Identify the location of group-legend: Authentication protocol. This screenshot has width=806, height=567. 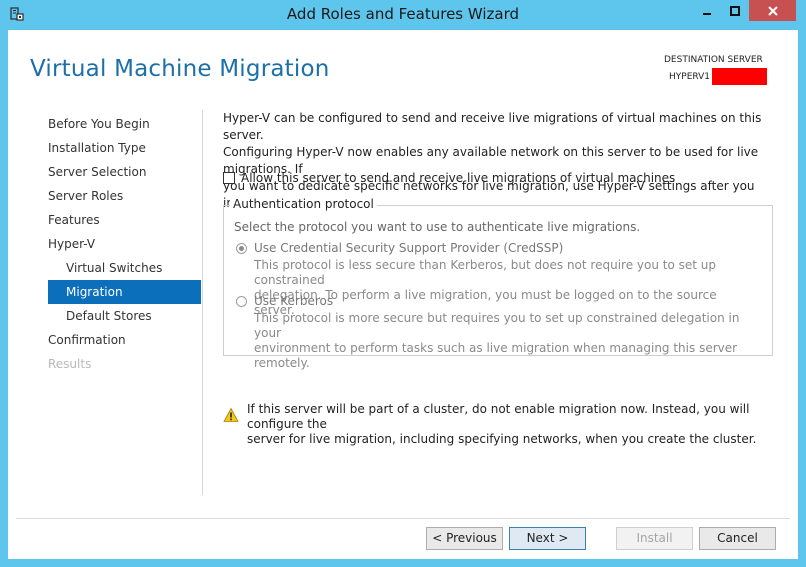
(303, 204).